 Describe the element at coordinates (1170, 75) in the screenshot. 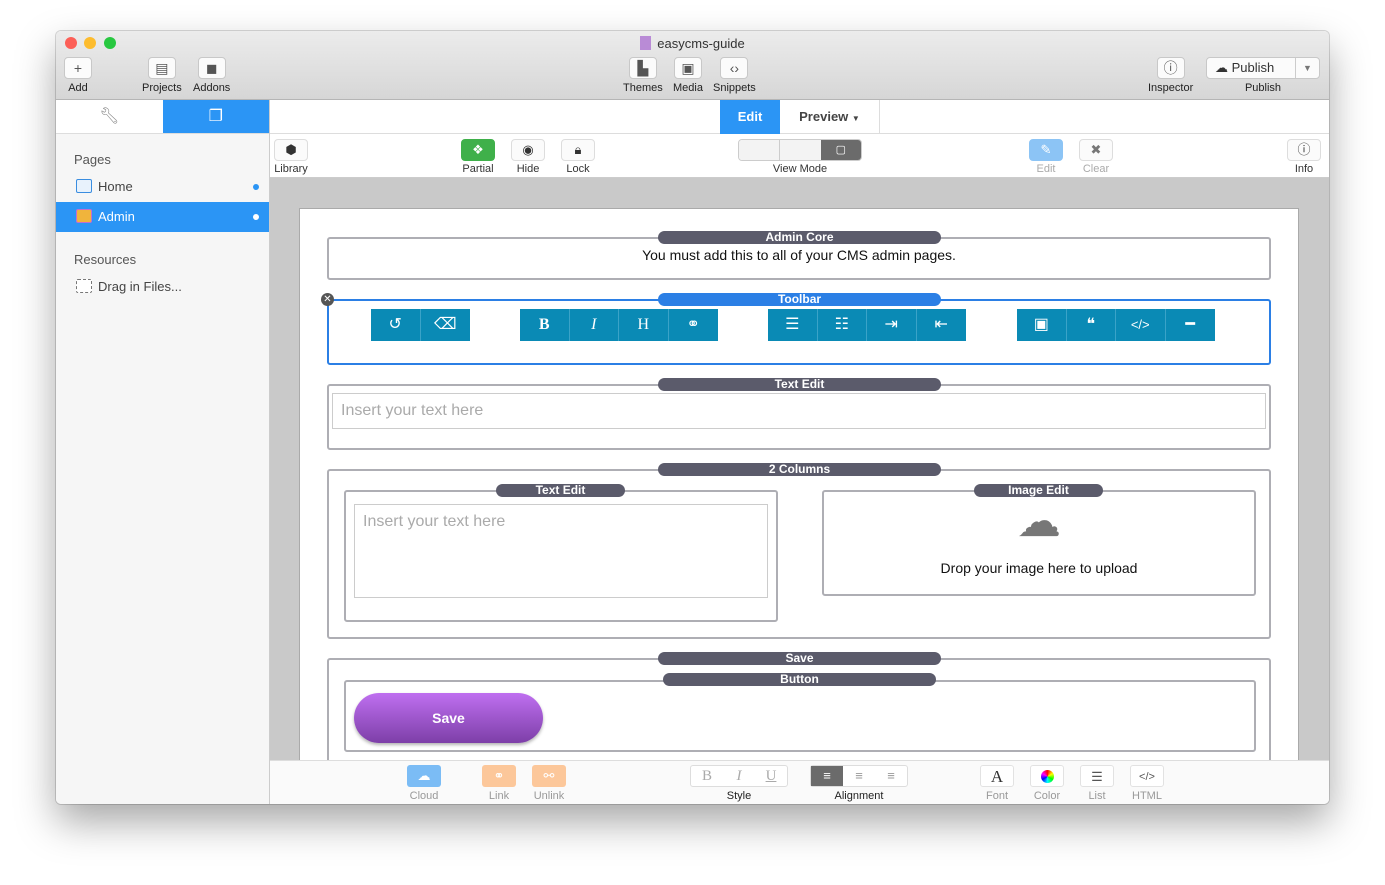

I see `inspector-button: ⓘ Inspector` at that location.